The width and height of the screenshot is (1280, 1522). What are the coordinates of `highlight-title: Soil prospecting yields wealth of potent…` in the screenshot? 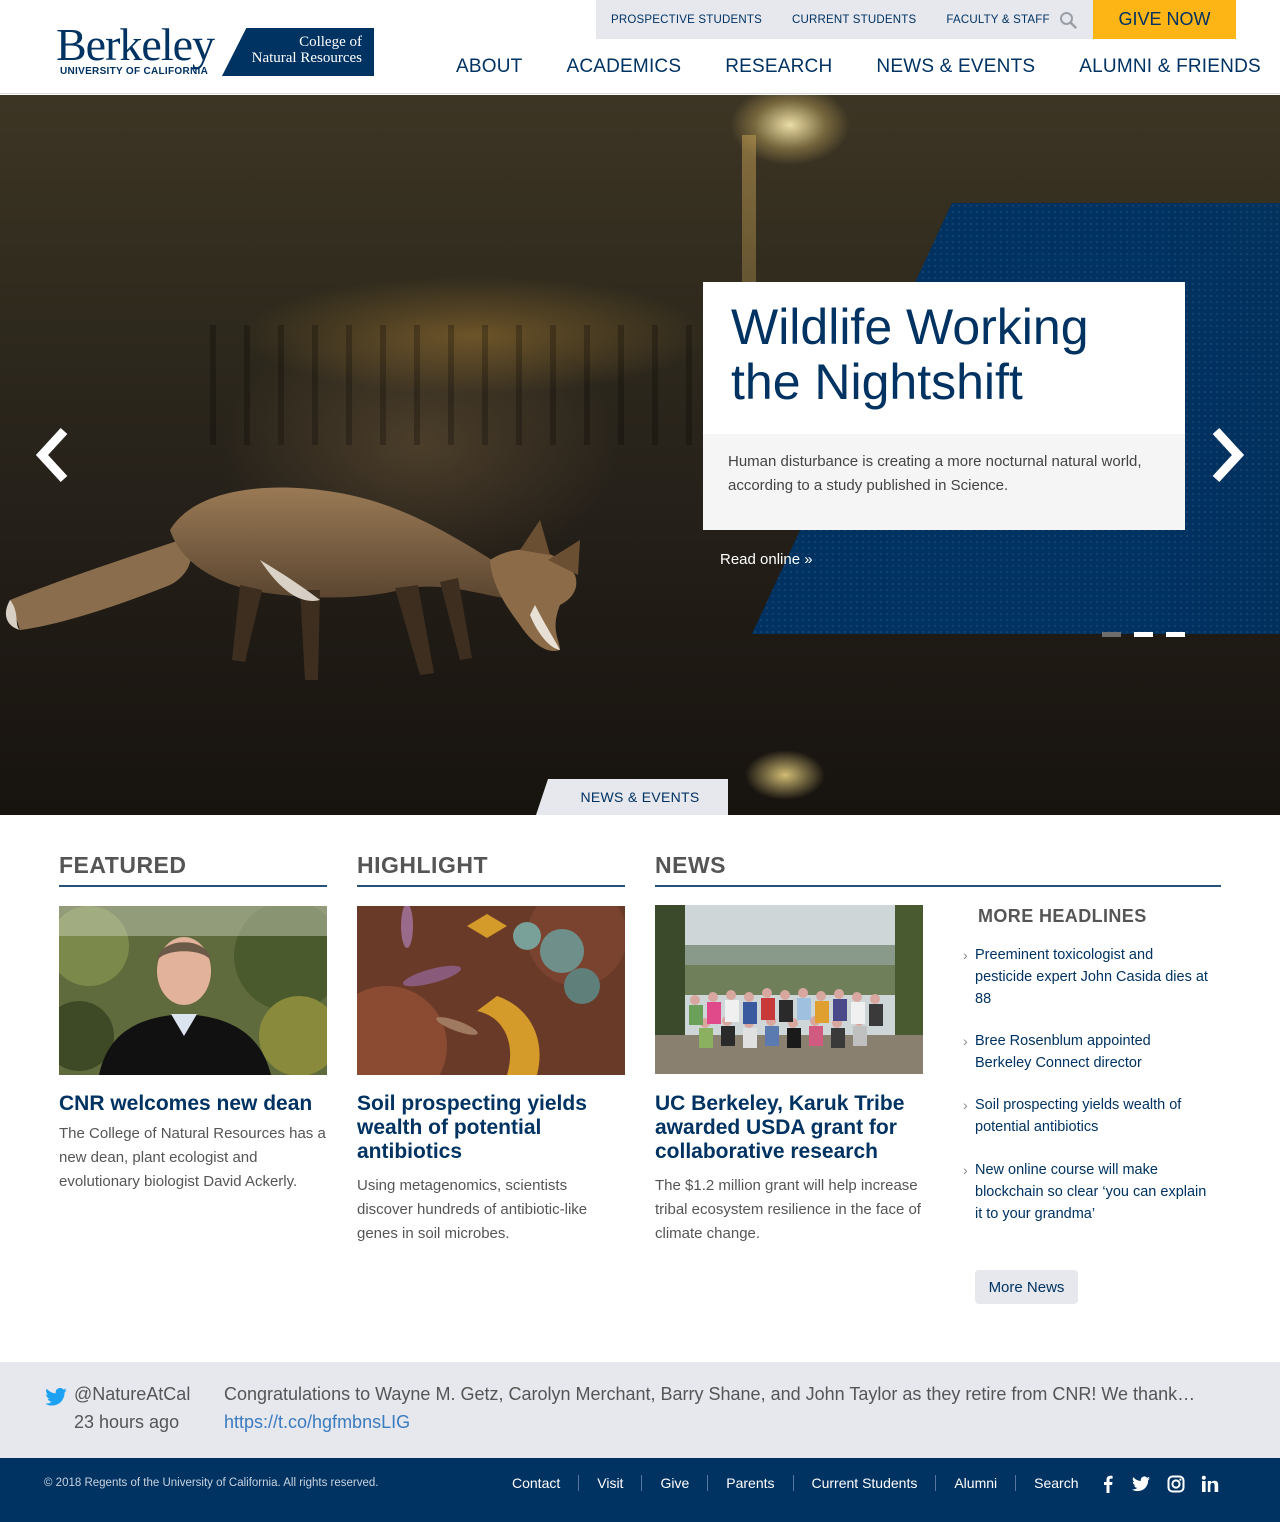 It's located at (491, 1128).